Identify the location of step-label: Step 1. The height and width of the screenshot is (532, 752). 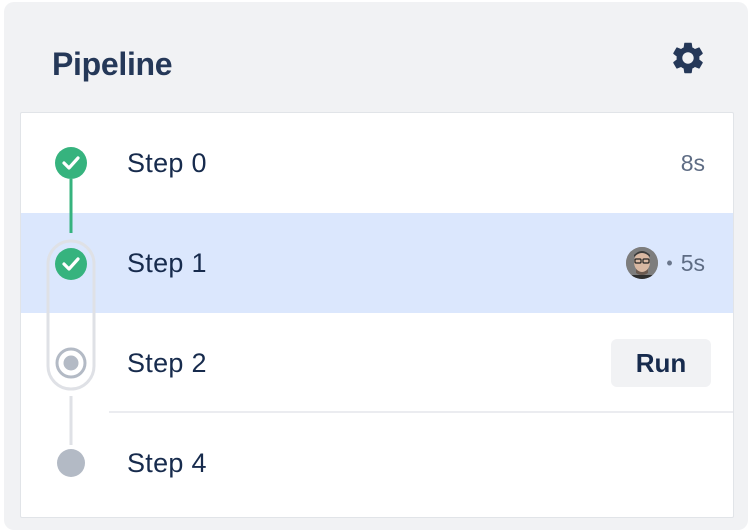
(167, 262).